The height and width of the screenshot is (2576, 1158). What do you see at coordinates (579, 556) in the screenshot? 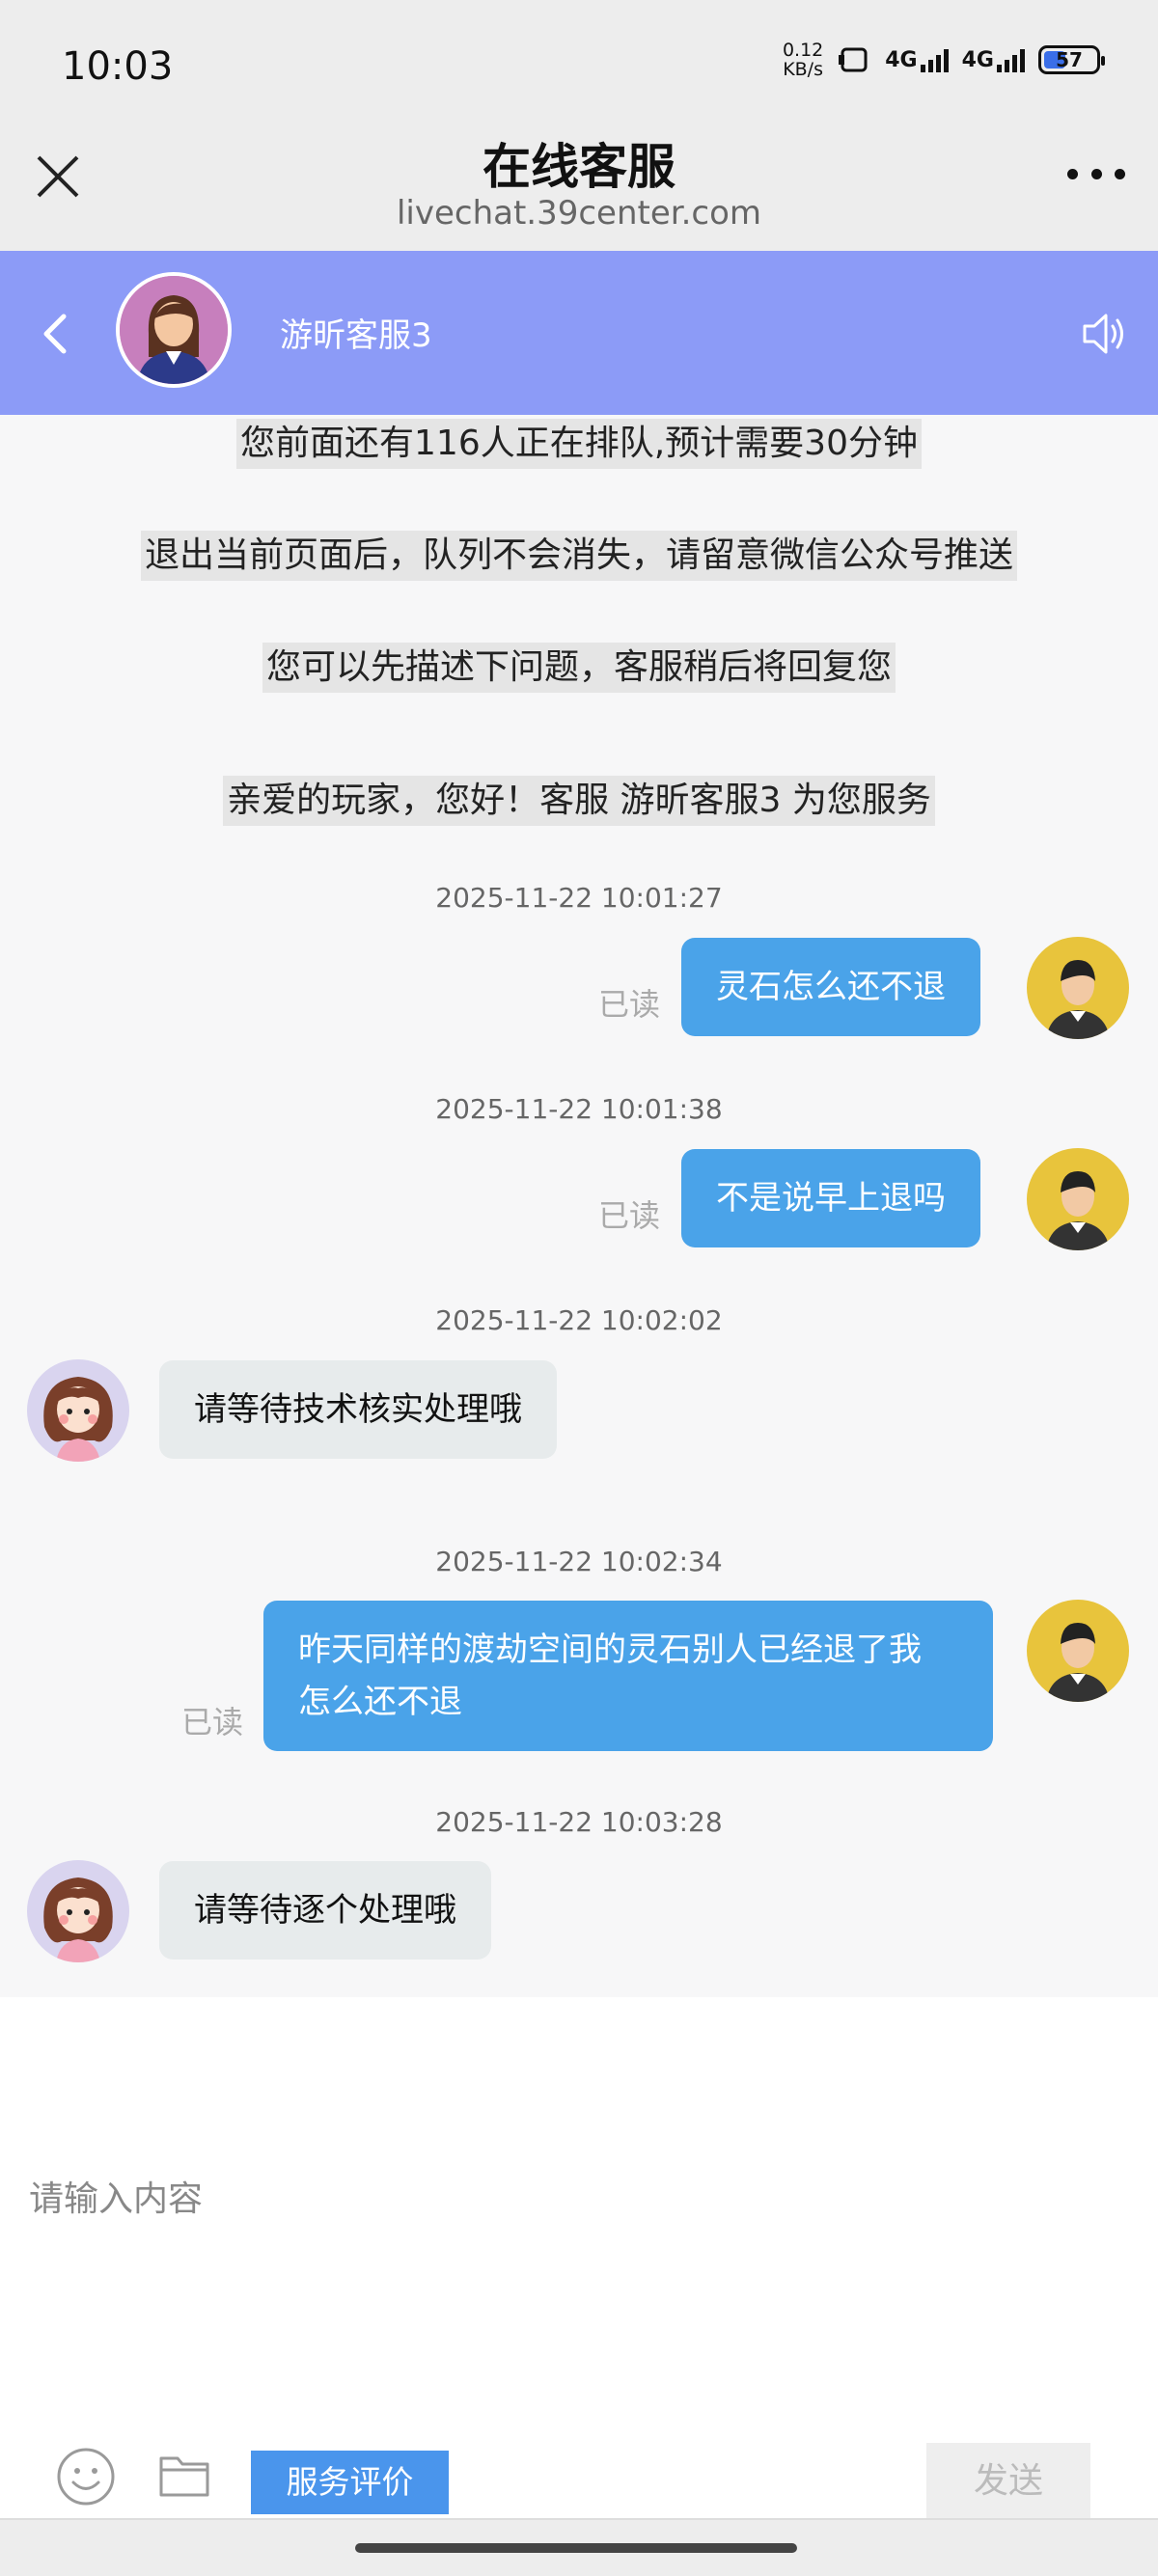
I see `queue-notice: 退出当前页面后，队列不会消失，请留意微信公众号推送` at bounding box center [579, 556].